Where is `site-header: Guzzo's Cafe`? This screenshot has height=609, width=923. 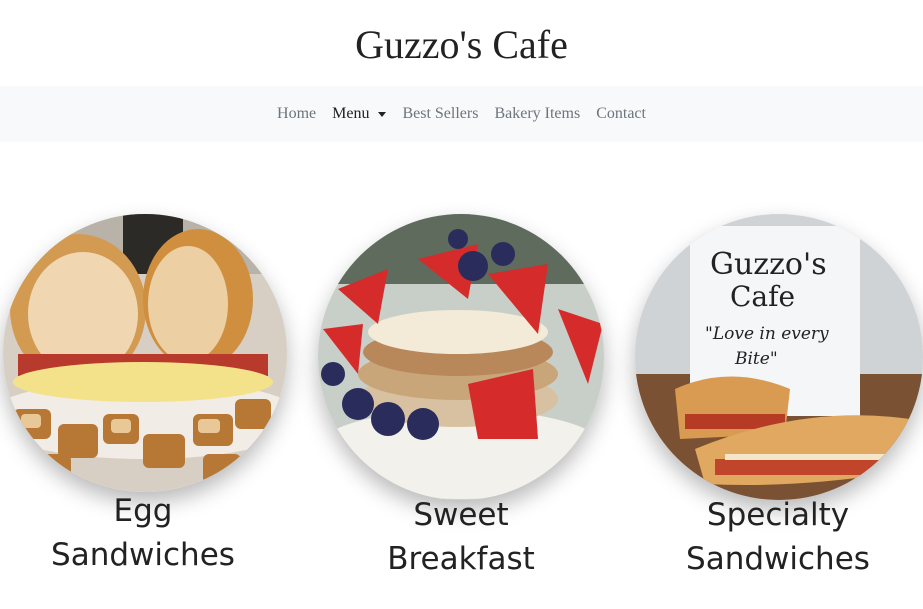
site-header: Guzzo's Cafe is located at coordinates (461, 43).